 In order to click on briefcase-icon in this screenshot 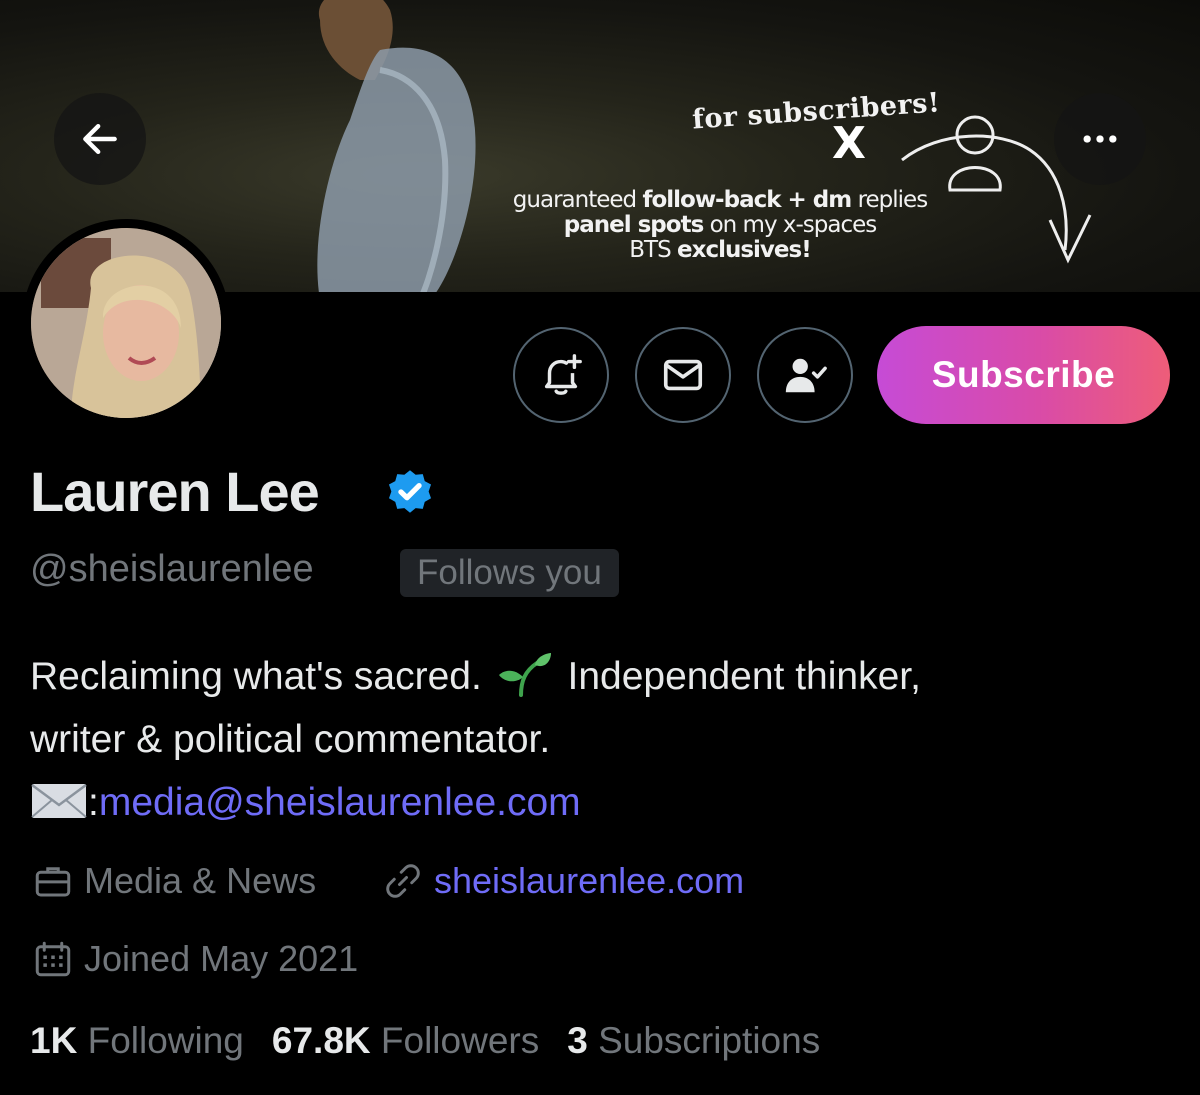, I will do `click(53, 882)`.